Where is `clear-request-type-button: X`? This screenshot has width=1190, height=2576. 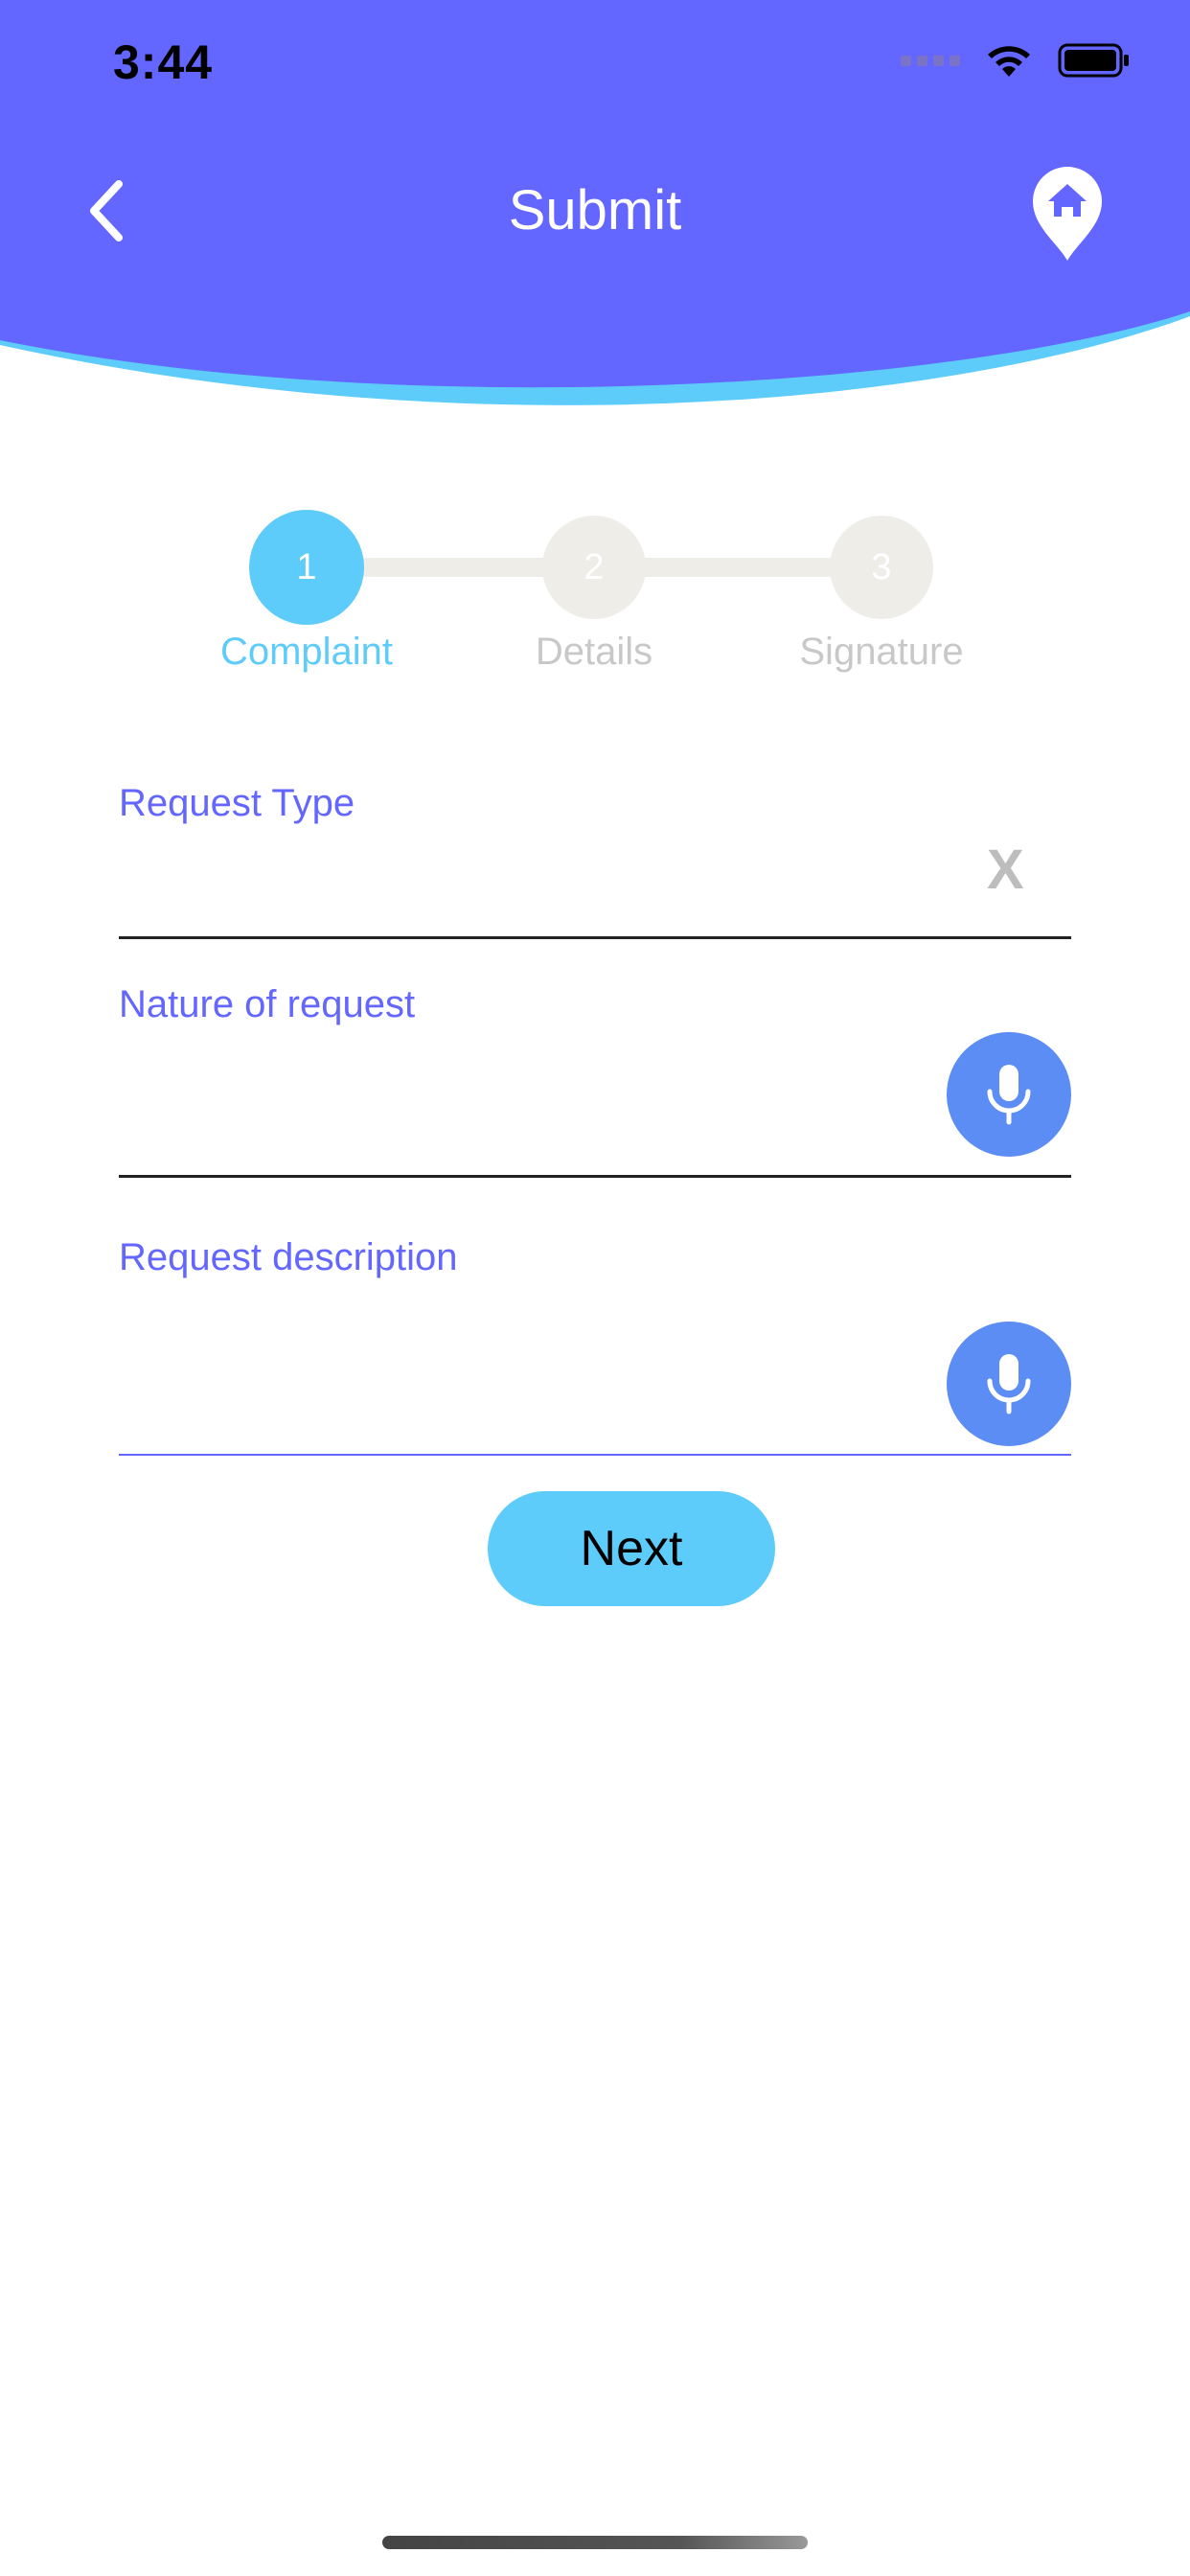 clear-request-type-button: X is located at coordinates (1006, 870).